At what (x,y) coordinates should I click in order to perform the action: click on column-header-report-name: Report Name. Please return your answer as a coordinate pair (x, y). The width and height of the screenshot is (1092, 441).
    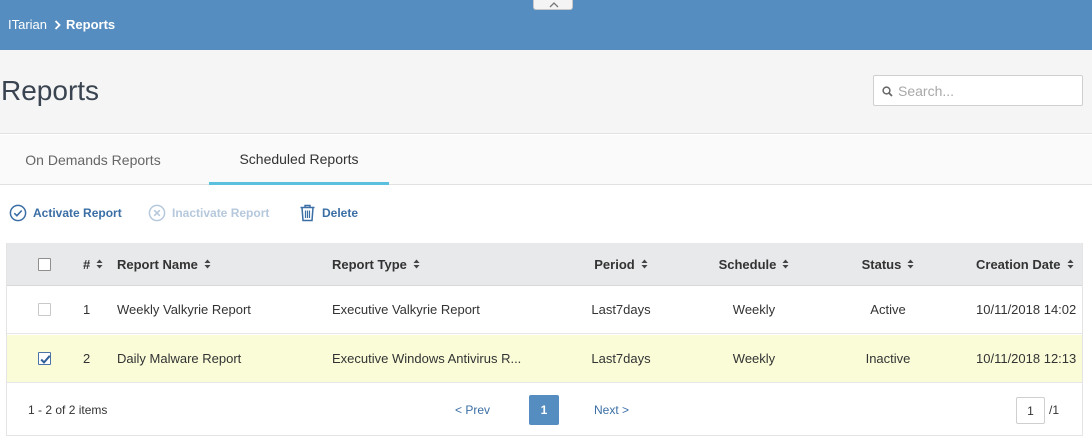
    Looking at the image, I should click on (164, 264).